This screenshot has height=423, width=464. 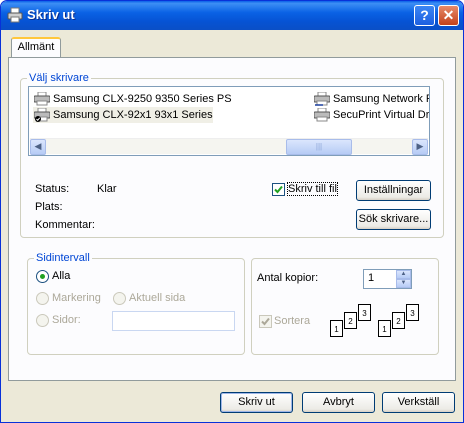 What do you see at coordinates (403, 283) in the screenshot?
I see `spin-down-icon: ▼` at bounding box center [403, 283].